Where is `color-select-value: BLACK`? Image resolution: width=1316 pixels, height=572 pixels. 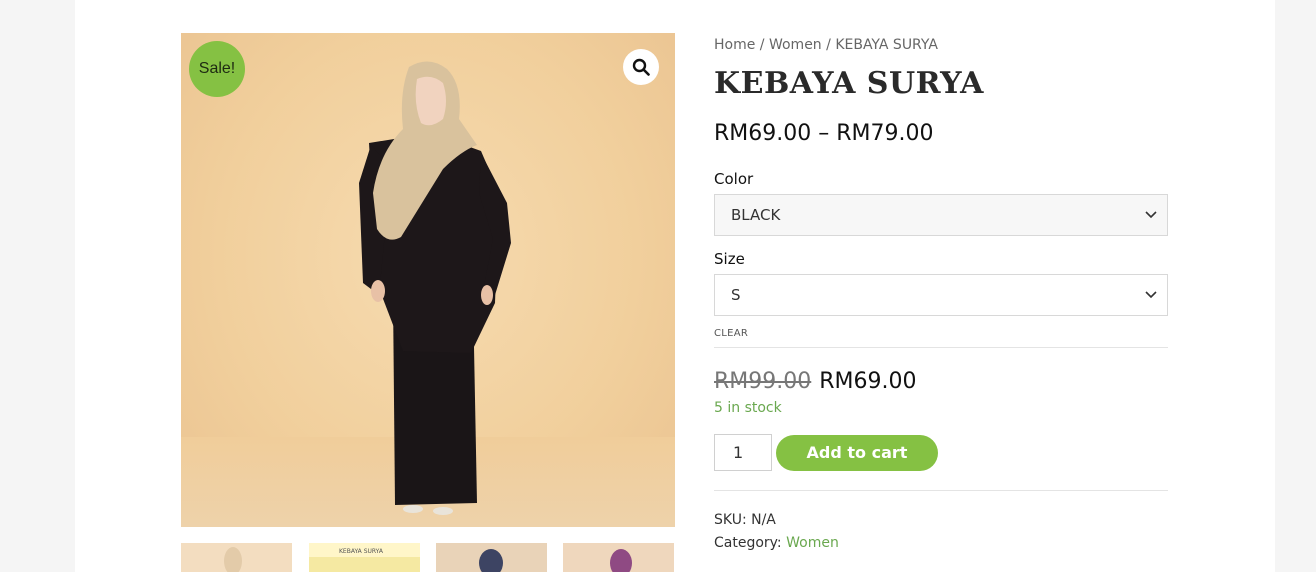 color-select-value: BLACK is located at coordinates (756, 215).